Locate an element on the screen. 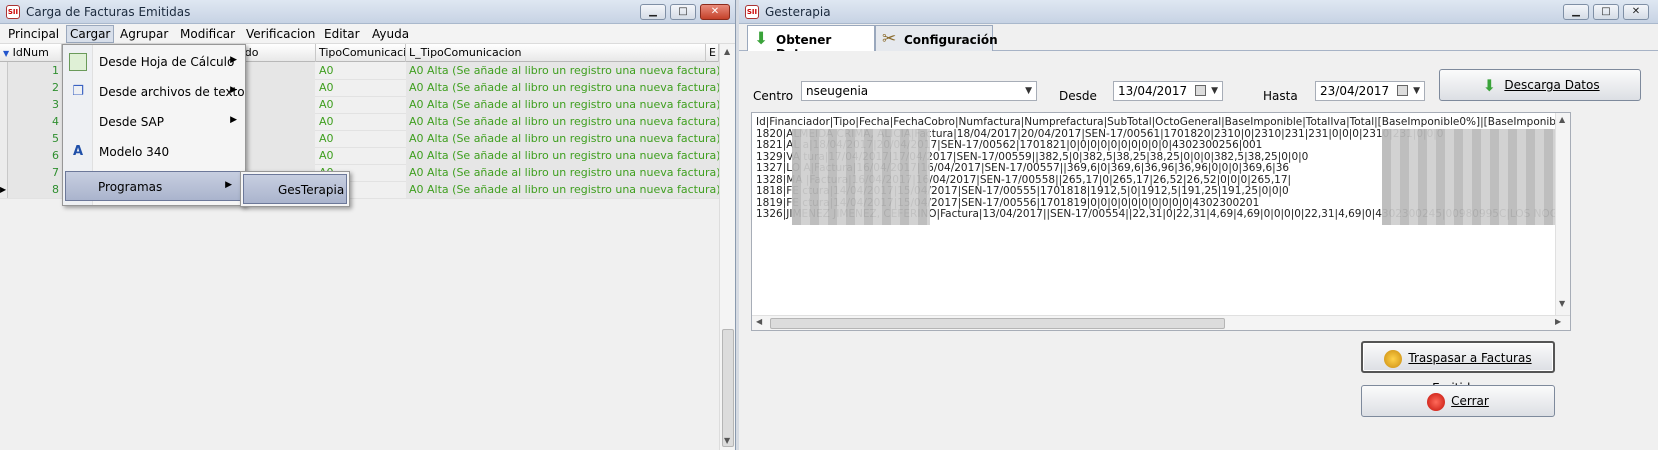  cell-idnum: 1 is located at coordinates (35, 70).